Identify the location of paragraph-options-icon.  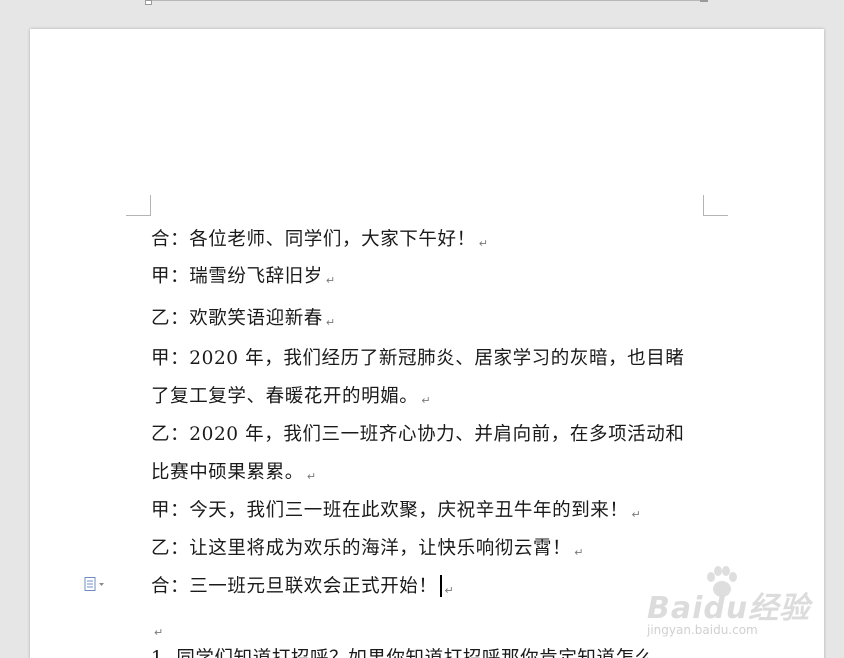
(95, 584).